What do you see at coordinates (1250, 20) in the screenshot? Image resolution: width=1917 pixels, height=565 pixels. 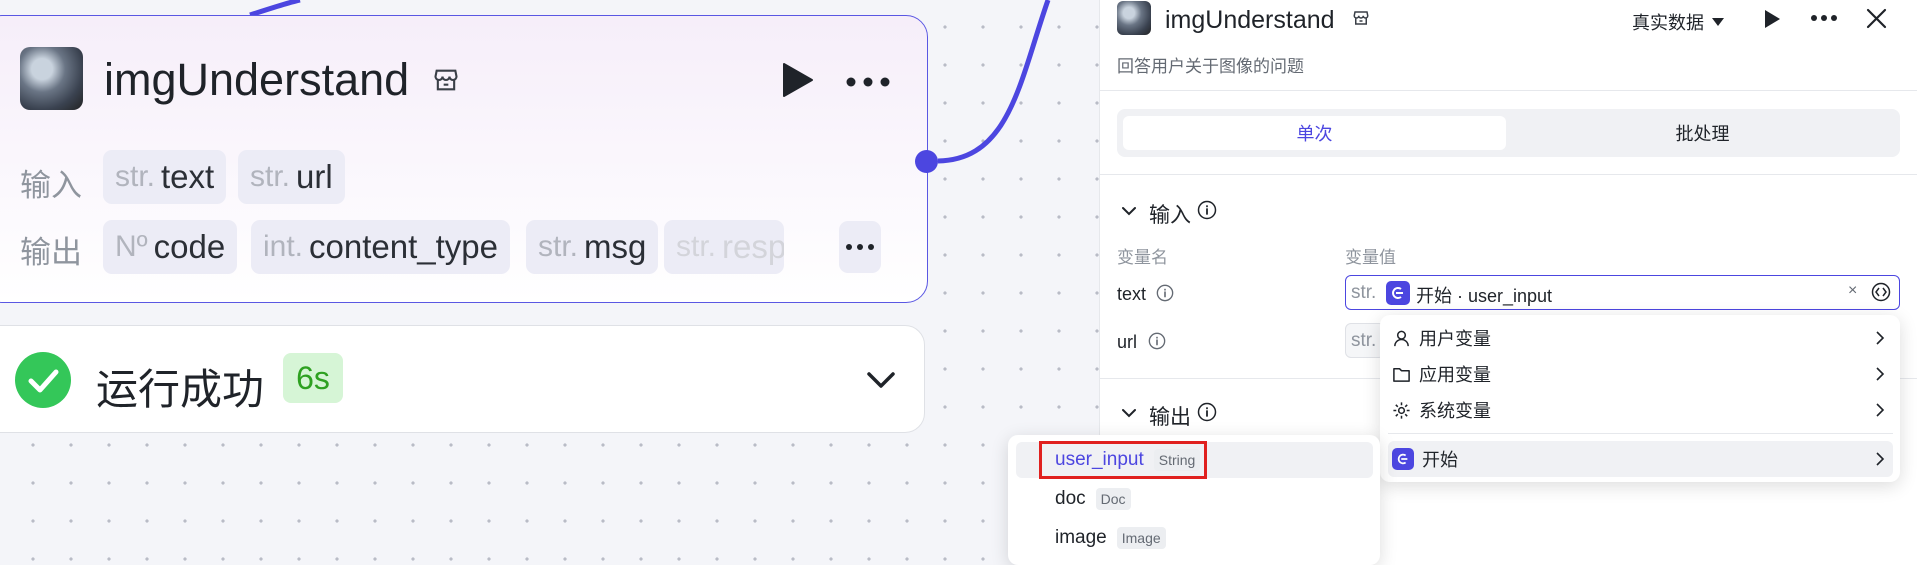 I see `panel-title: imgUnderstand` at bounding box center [1250, 20].